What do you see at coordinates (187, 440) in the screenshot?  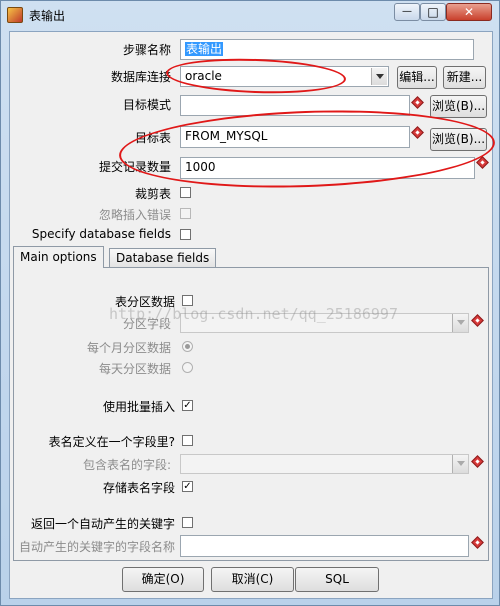 I see `tablename-in-field-checkbox` at bounding box center [187, 440].